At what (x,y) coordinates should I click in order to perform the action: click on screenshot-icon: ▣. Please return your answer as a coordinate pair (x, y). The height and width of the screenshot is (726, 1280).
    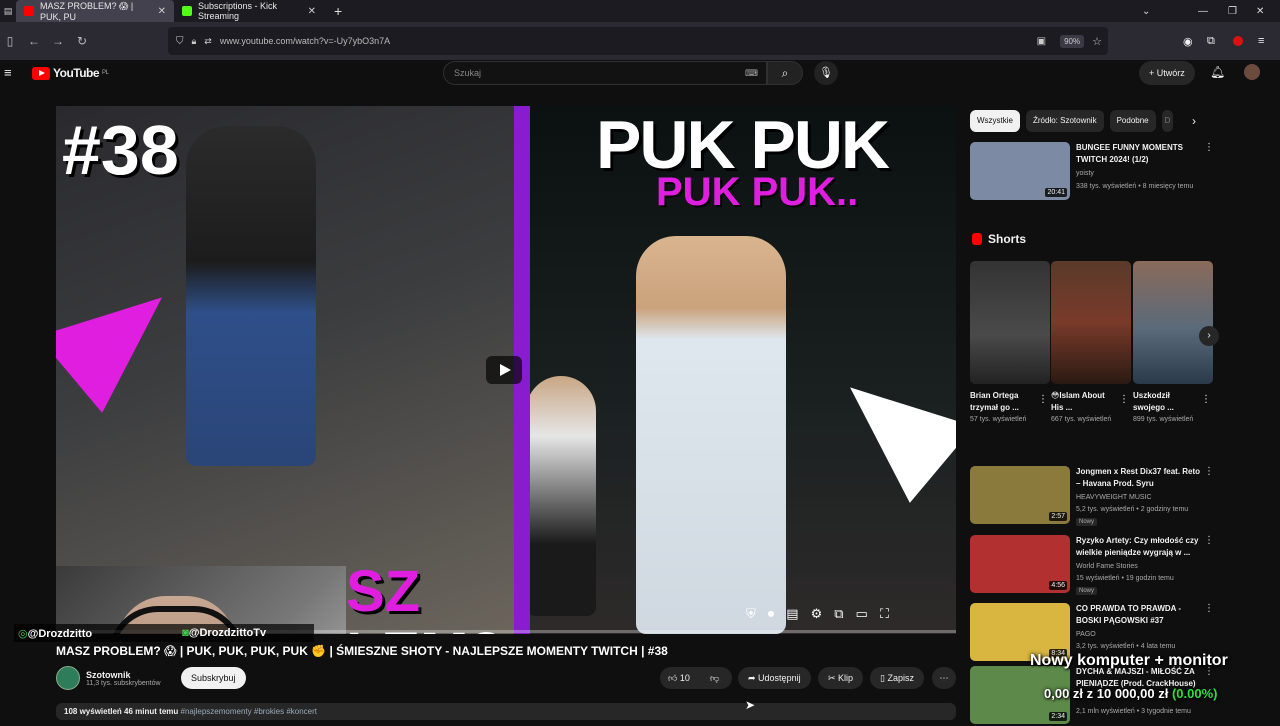
    Looking at the image, I should click on (1041, 41).